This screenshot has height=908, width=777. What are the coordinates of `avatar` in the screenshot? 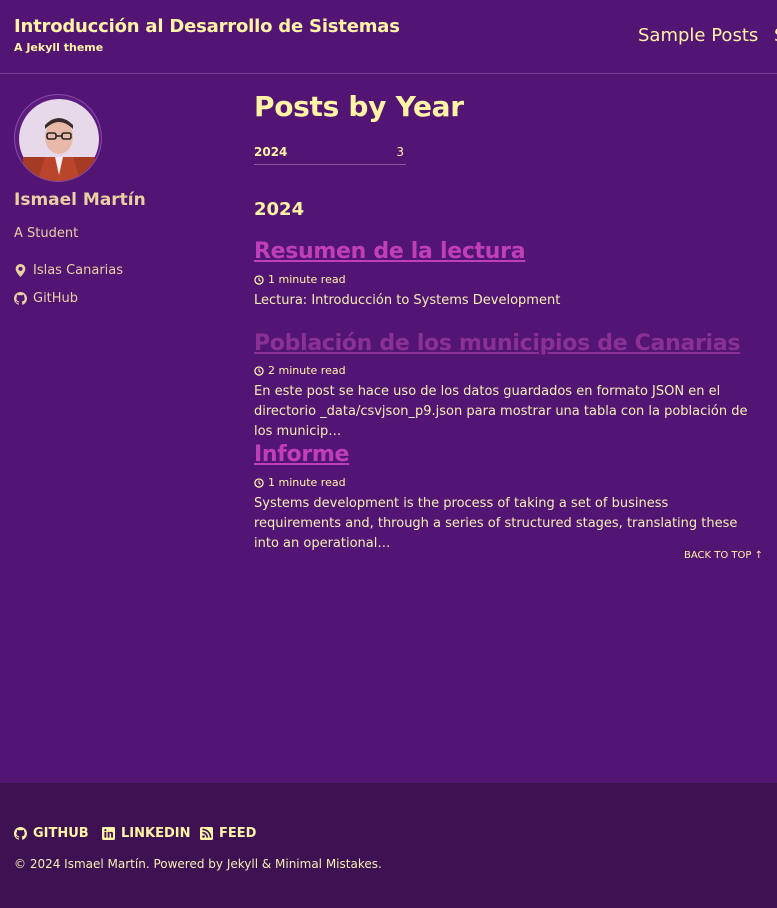 It's located at (58, 138).